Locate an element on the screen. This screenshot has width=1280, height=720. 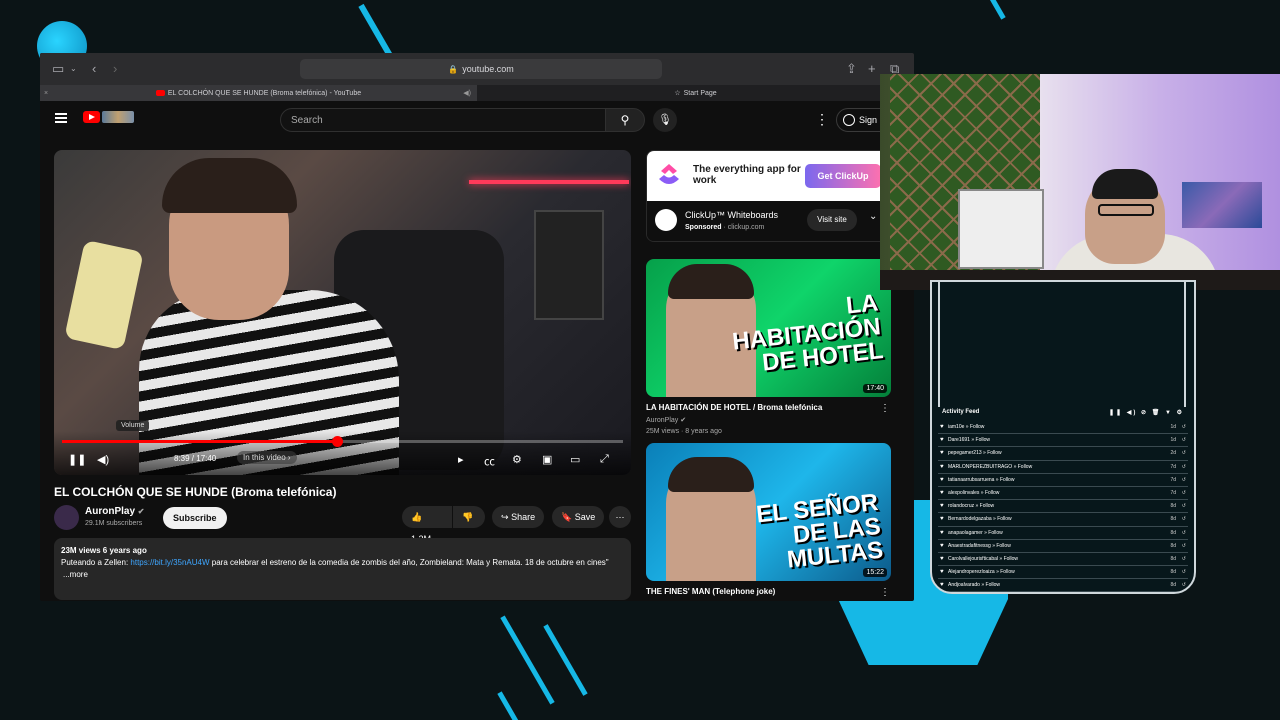
captions-icon: ㏄ is located at coordinates (489, 461).